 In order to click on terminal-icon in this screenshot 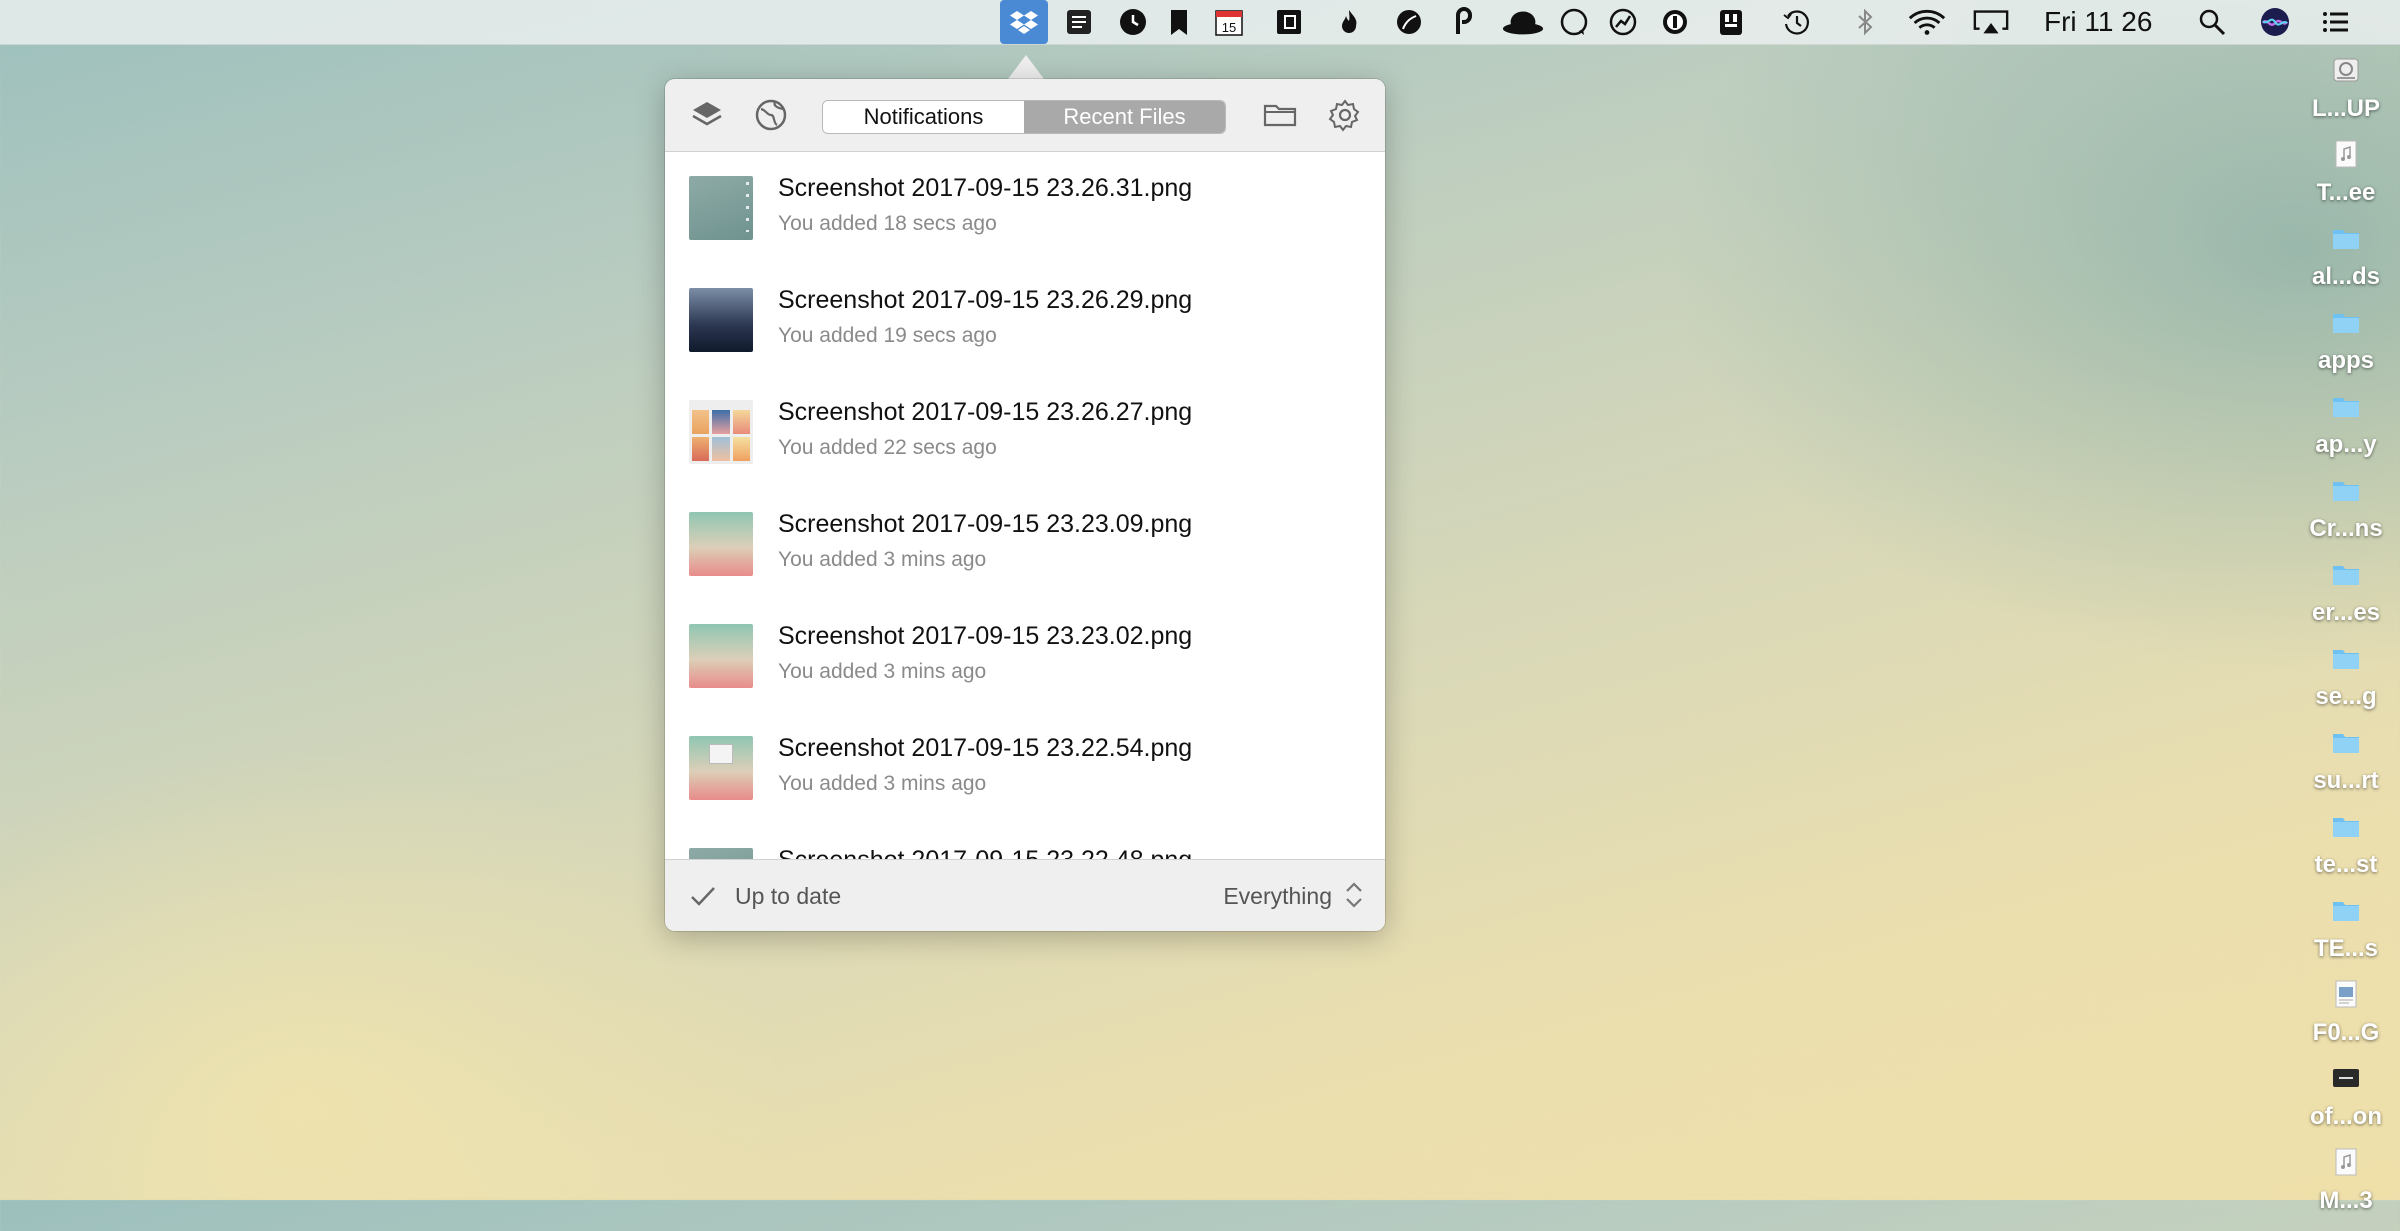, I will do `click(2346, 1078)`.